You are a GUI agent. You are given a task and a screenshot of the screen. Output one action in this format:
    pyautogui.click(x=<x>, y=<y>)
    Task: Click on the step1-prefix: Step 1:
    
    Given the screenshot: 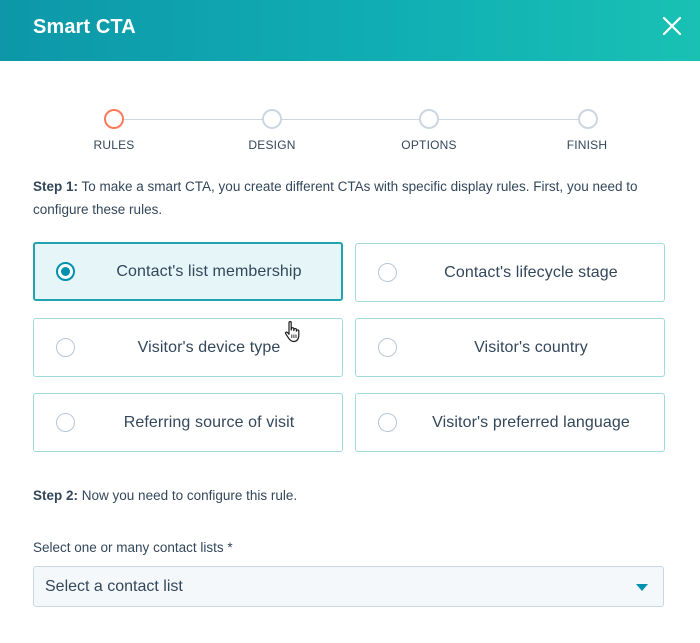 What is the action you would take?
    pyautogui.click(x=56, y=186)
    